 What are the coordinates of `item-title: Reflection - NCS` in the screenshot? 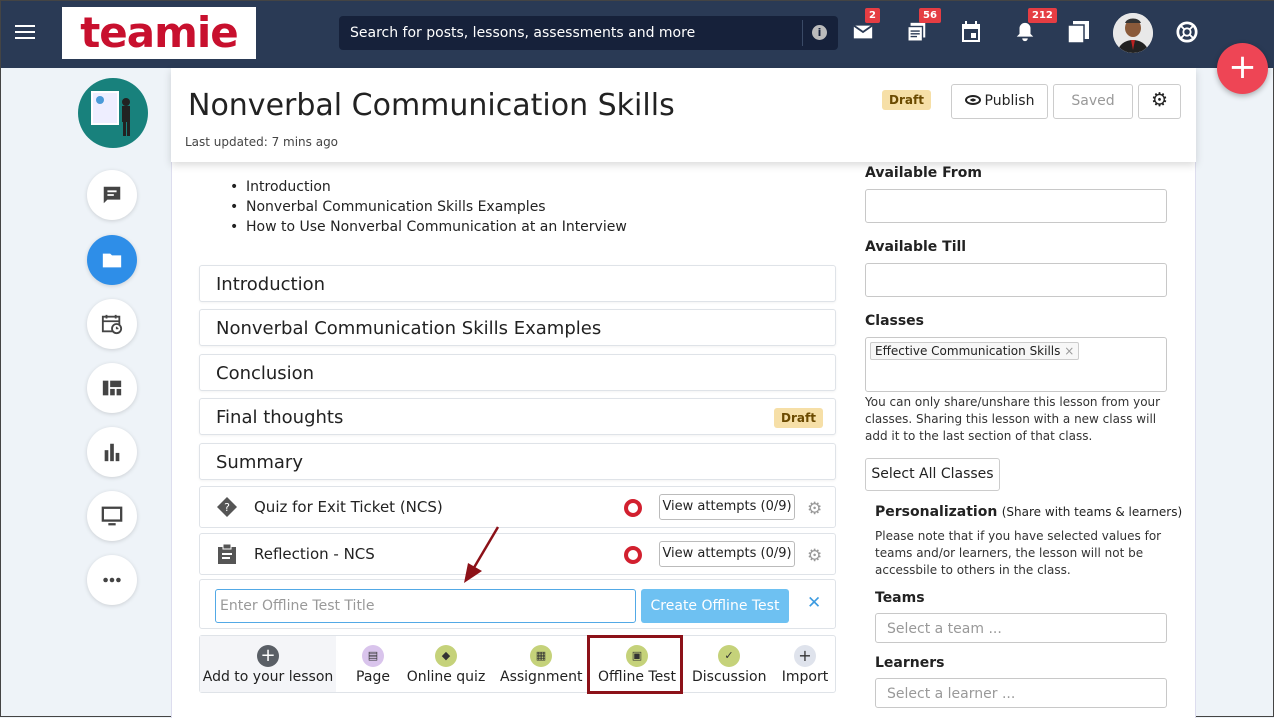 It's located at (314, 554).